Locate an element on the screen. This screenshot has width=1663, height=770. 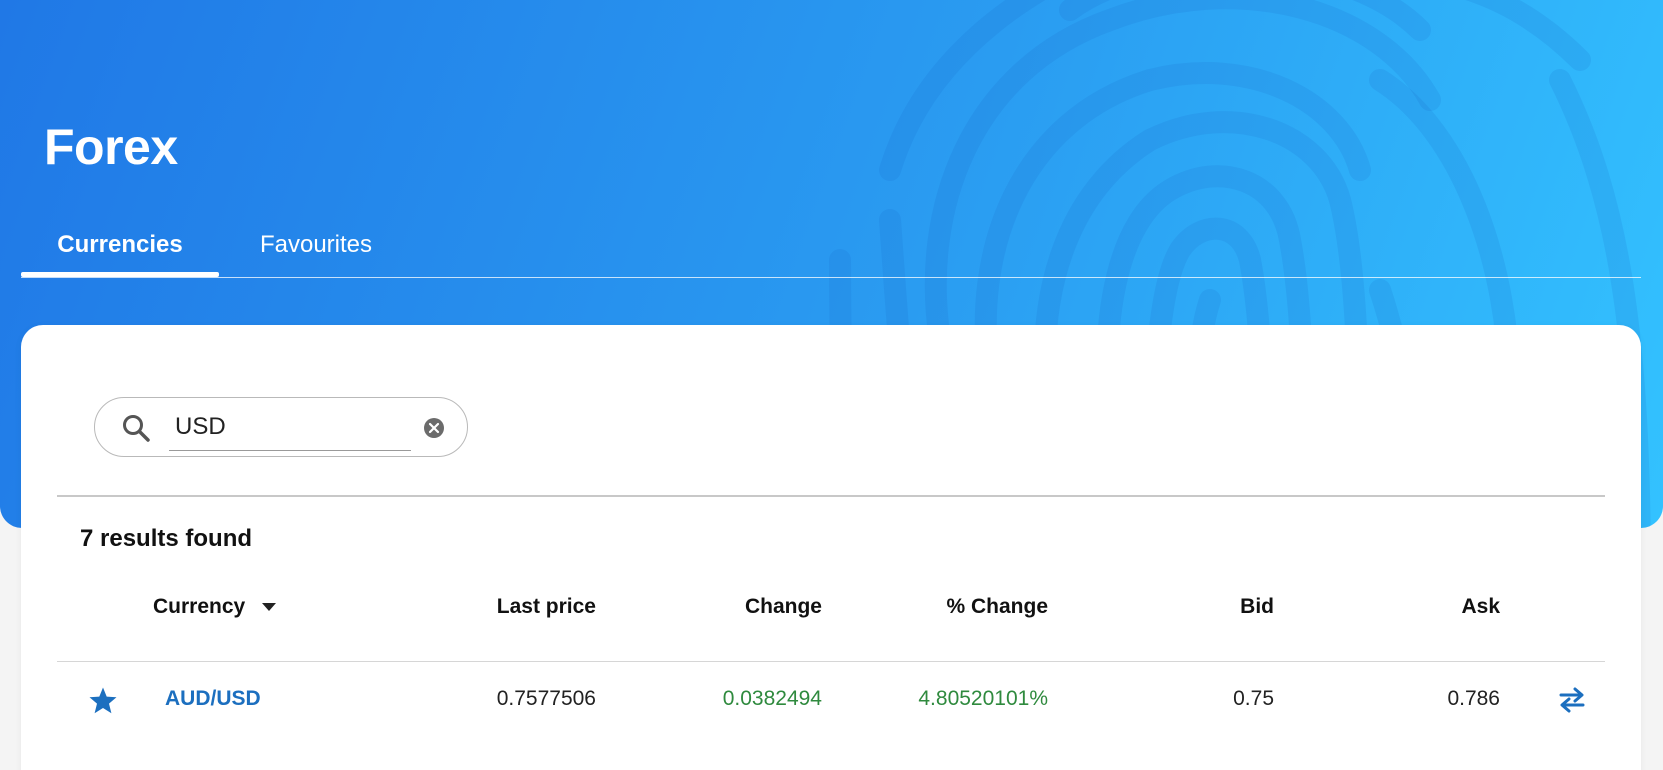
search-box is located at coordinates (281, 427).